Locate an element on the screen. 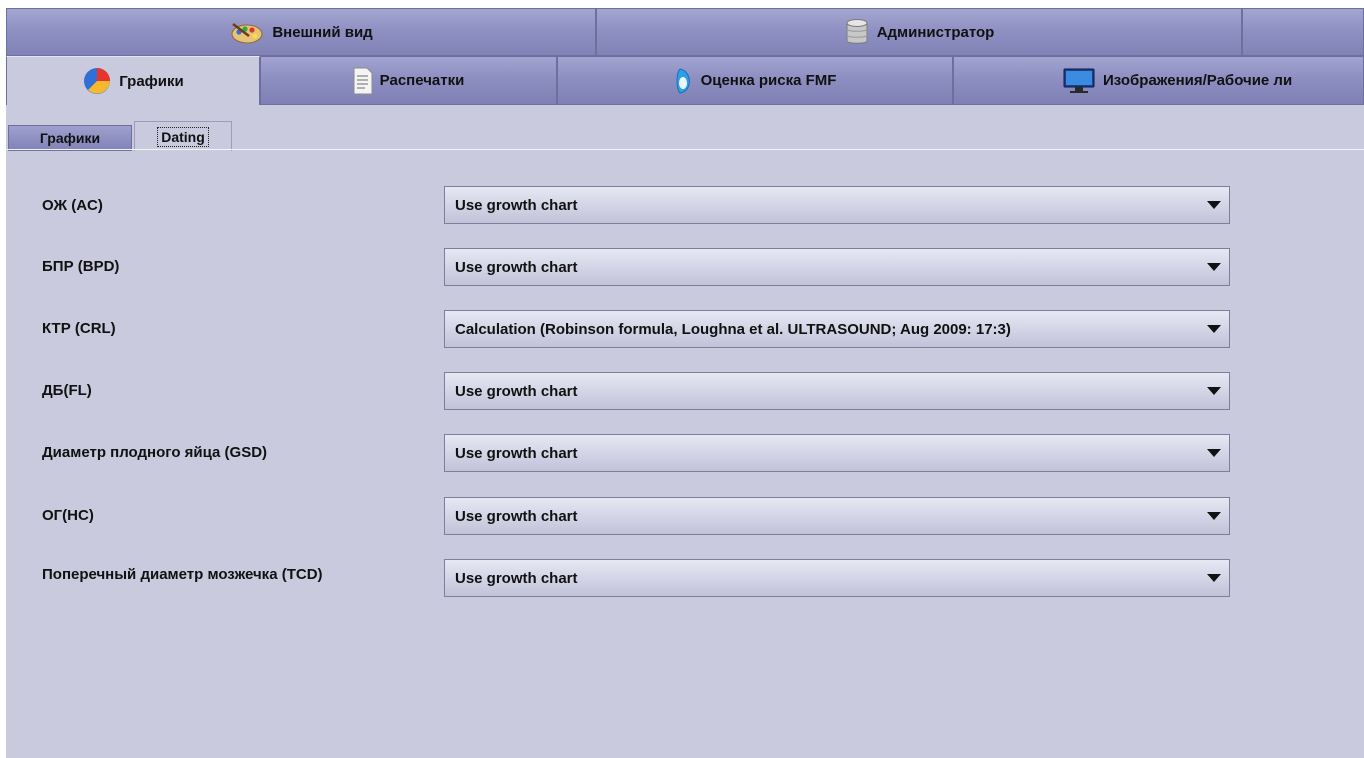  palette-icon is located at coordinates (247, 32).